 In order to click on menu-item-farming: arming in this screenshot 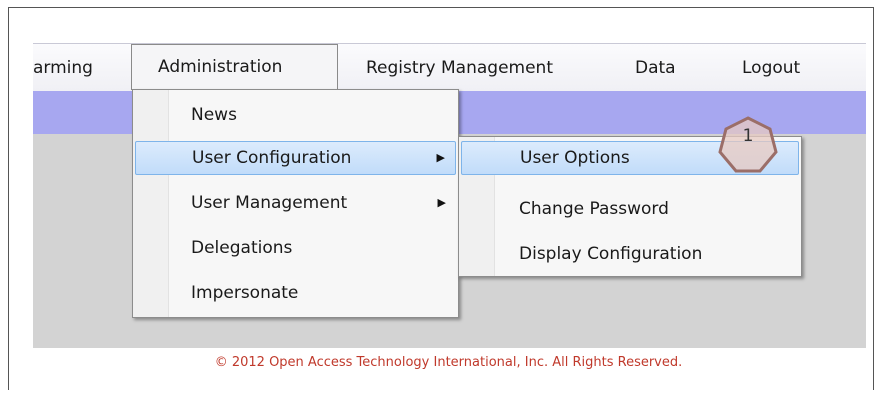, I will do `click(63, 68)`.